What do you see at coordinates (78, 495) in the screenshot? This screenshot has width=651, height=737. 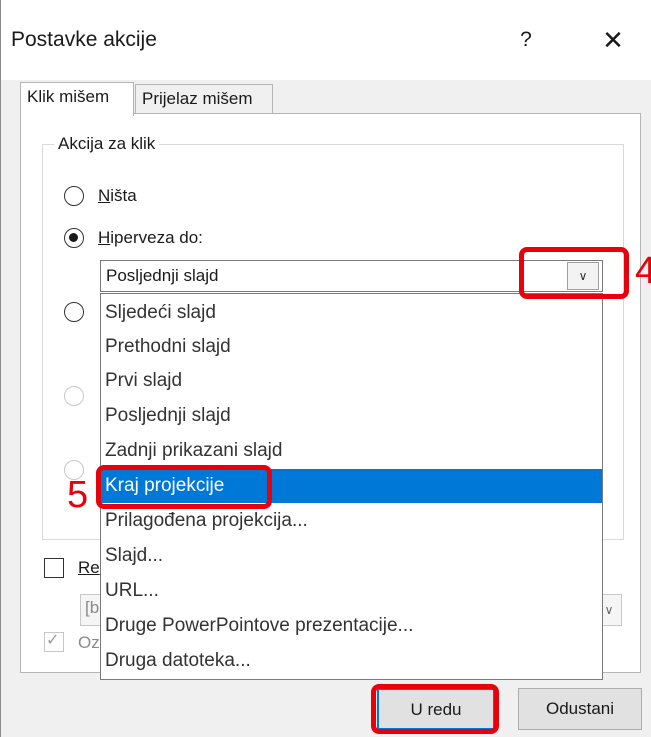 I see `annotation-number-5: 5` at bounding box center [78, 495].